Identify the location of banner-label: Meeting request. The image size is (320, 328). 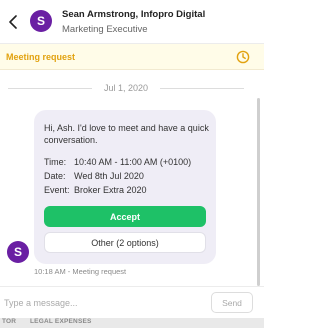
(41, 57).